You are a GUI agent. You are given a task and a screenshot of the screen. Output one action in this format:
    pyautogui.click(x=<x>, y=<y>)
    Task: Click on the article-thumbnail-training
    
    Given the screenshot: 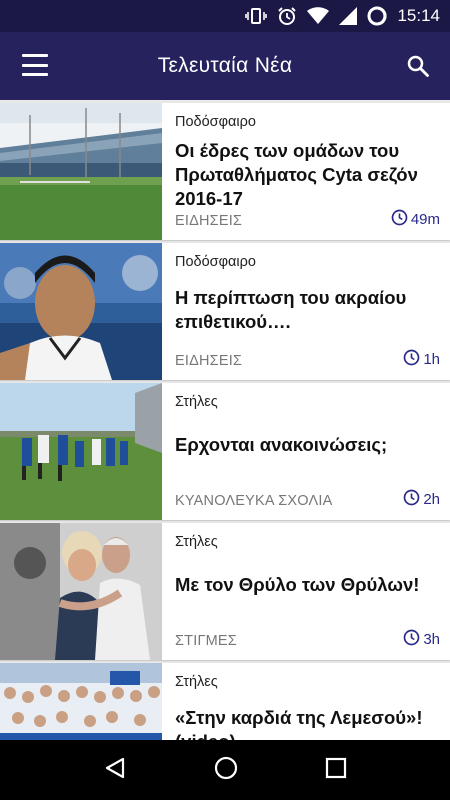 What is the action you would take?
    pyautogui.click(x=81, y=451)
    